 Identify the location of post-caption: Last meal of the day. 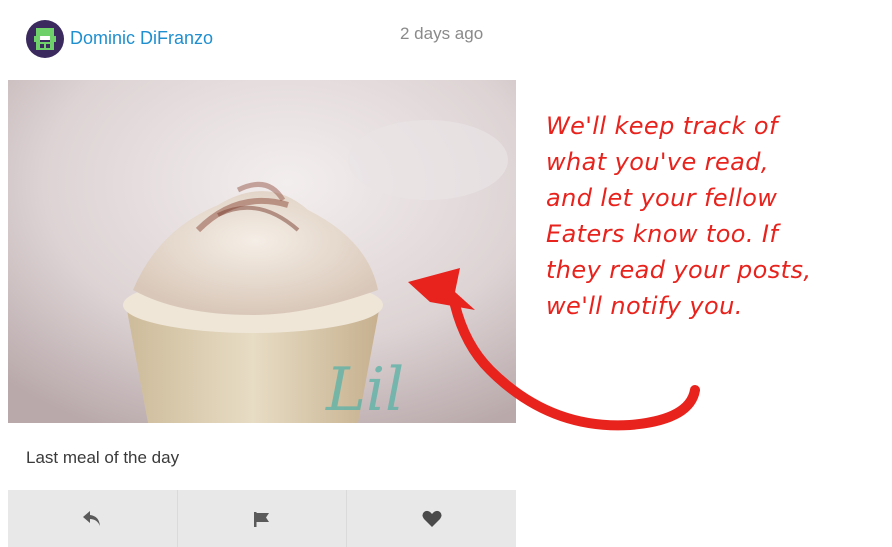
(103, 457).